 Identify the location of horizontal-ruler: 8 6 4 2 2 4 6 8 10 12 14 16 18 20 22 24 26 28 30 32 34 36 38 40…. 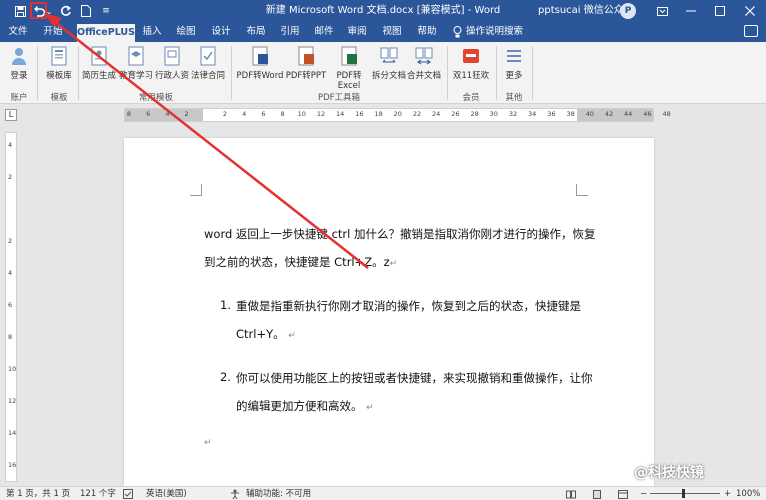
(397, 115).